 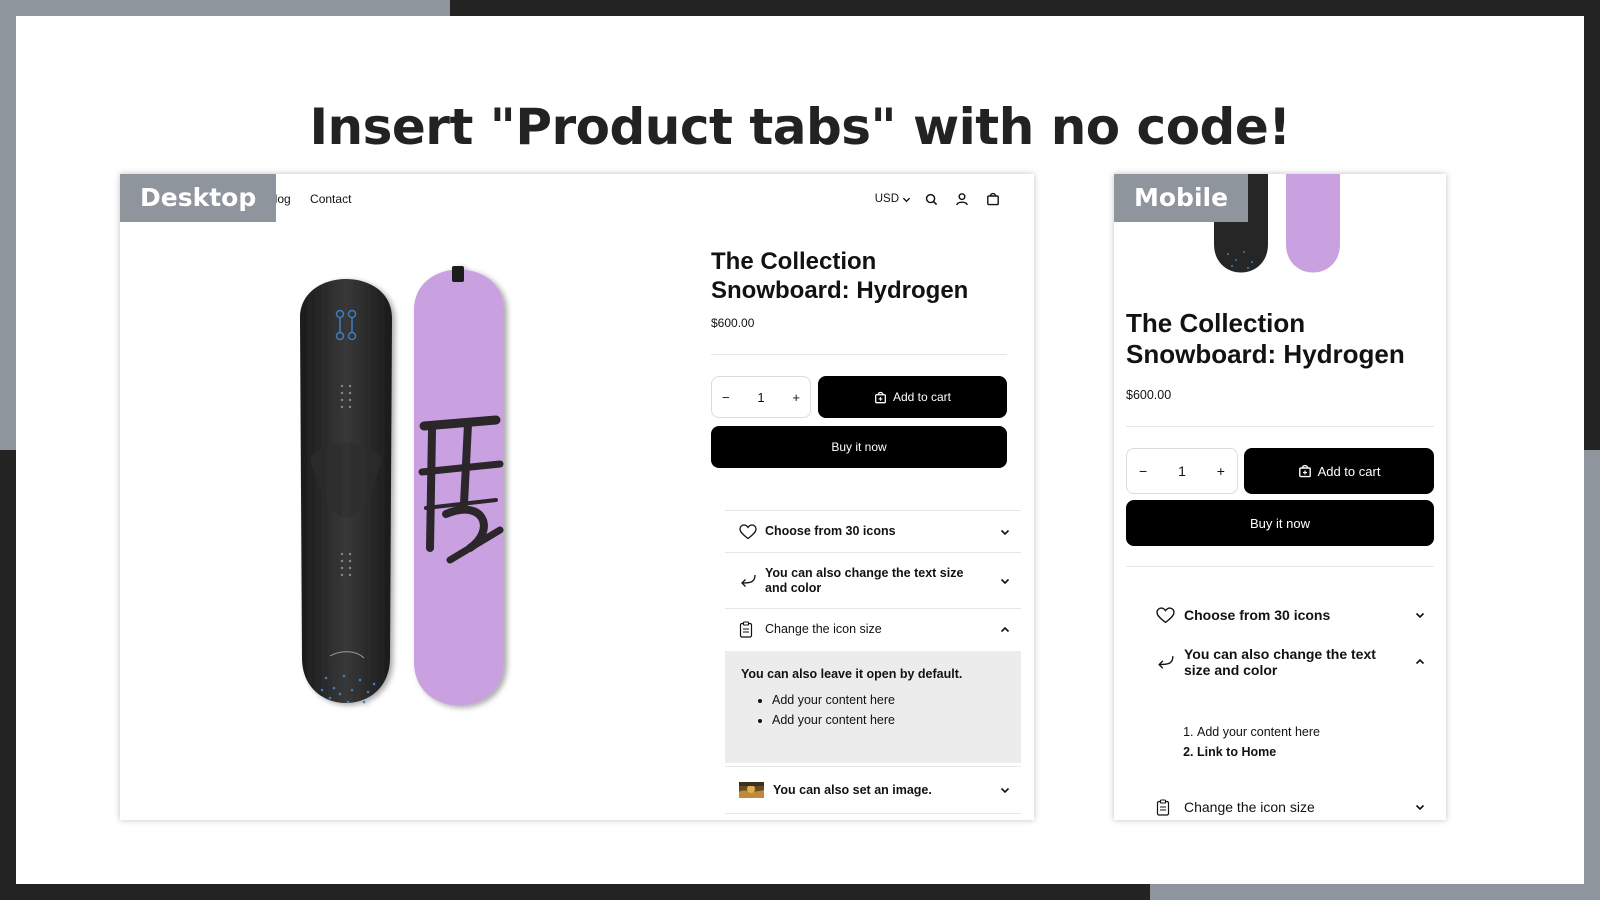 What do you see at coordinates (198, 198) in the screenshot?
I see `desktop-tag: Desktop` at bounding box center [198, 198].